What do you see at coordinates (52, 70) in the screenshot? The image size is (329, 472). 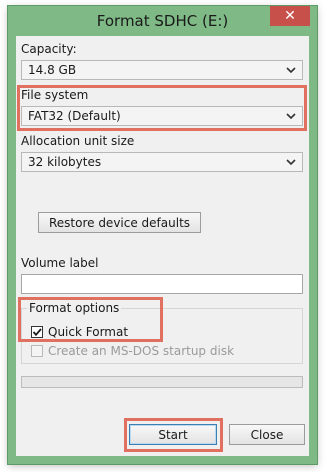 I see `capacity-value: 14.8 GB` at bounding box center [52, 70].